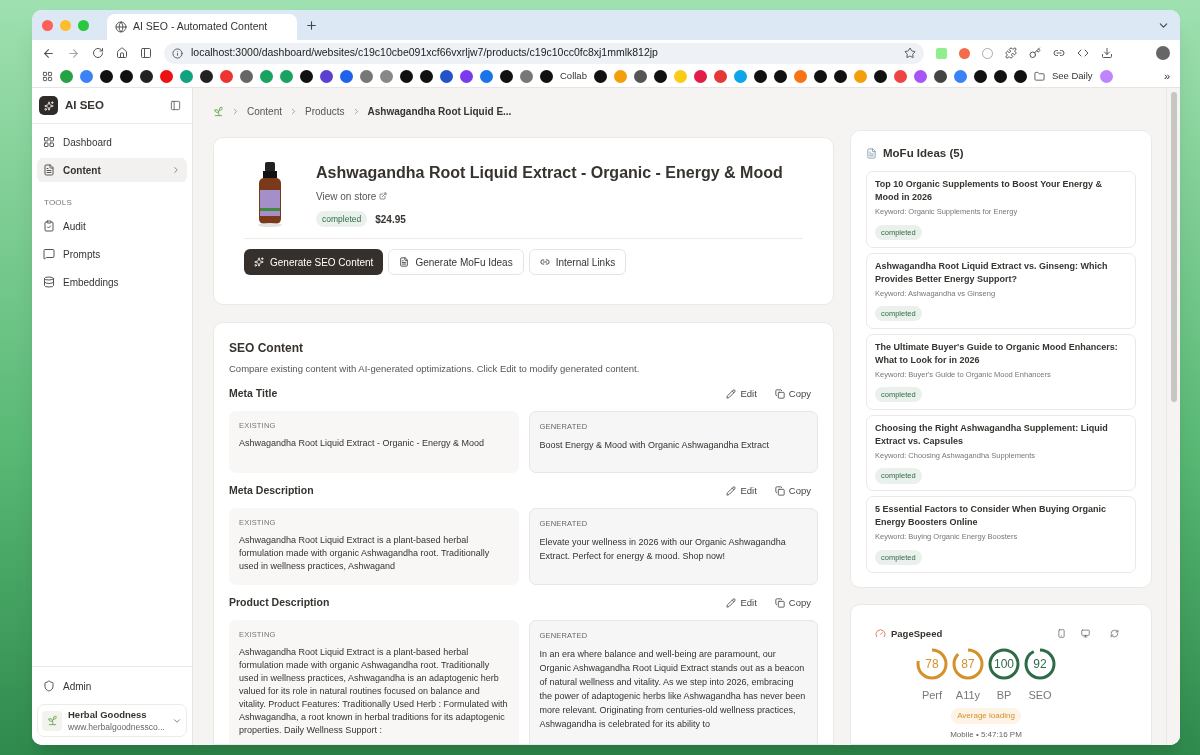 The width and height of the screenshot is (1200, 755). What do you see at coordinates (549, 196) in the screenshot?
I see `store-link: View on store` at bounding box center [549, 196].